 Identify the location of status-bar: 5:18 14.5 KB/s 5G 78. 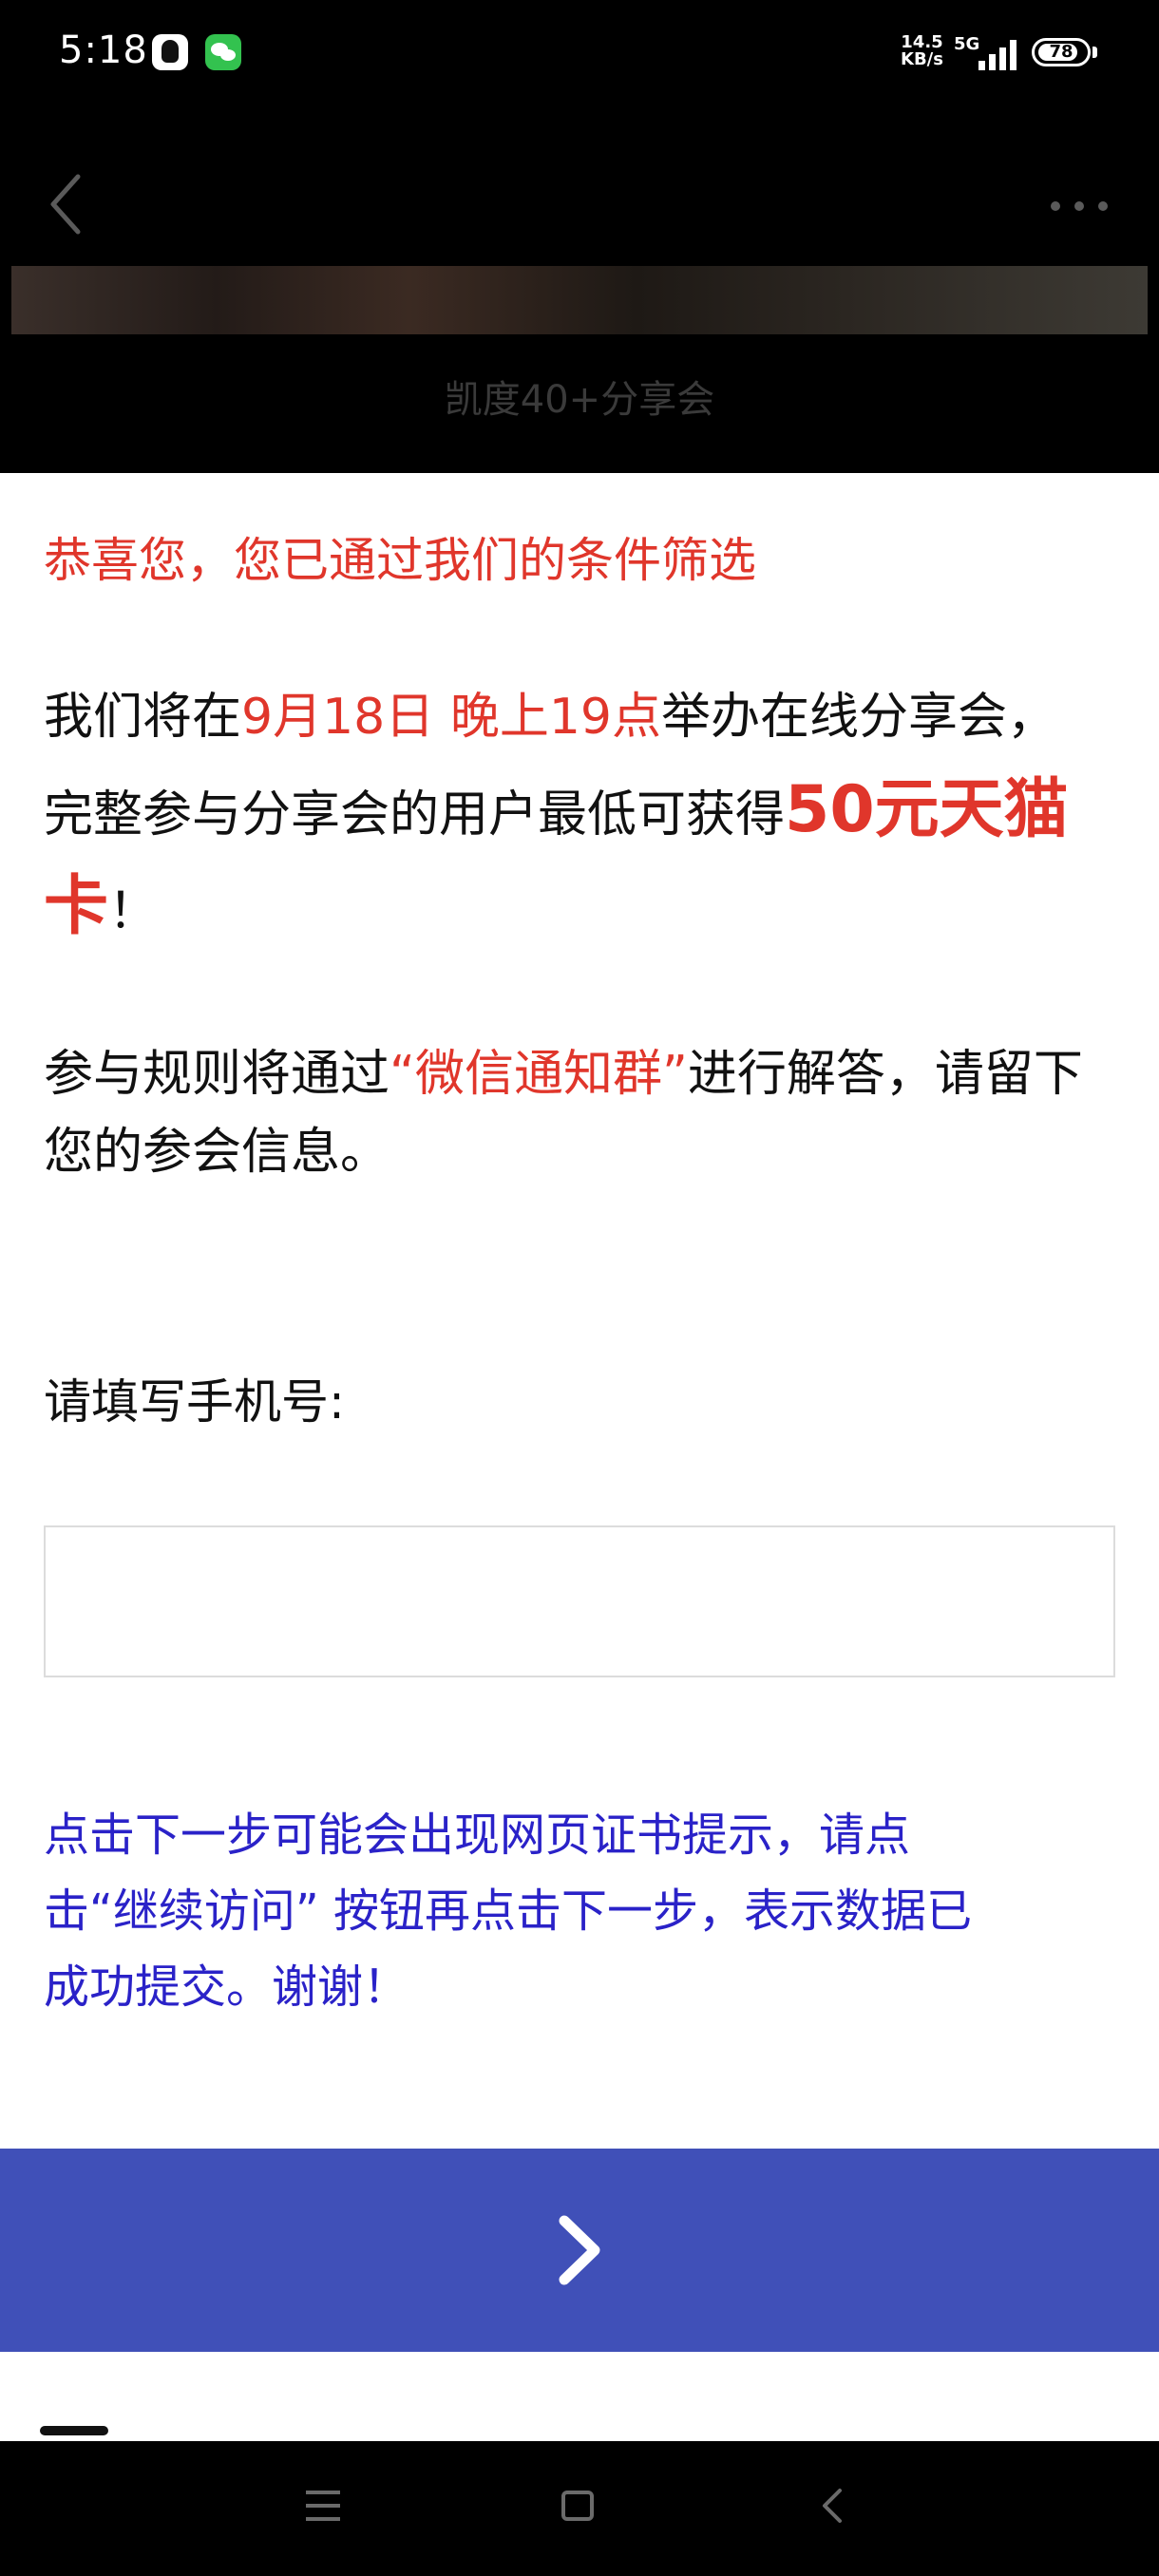
(579, 57).